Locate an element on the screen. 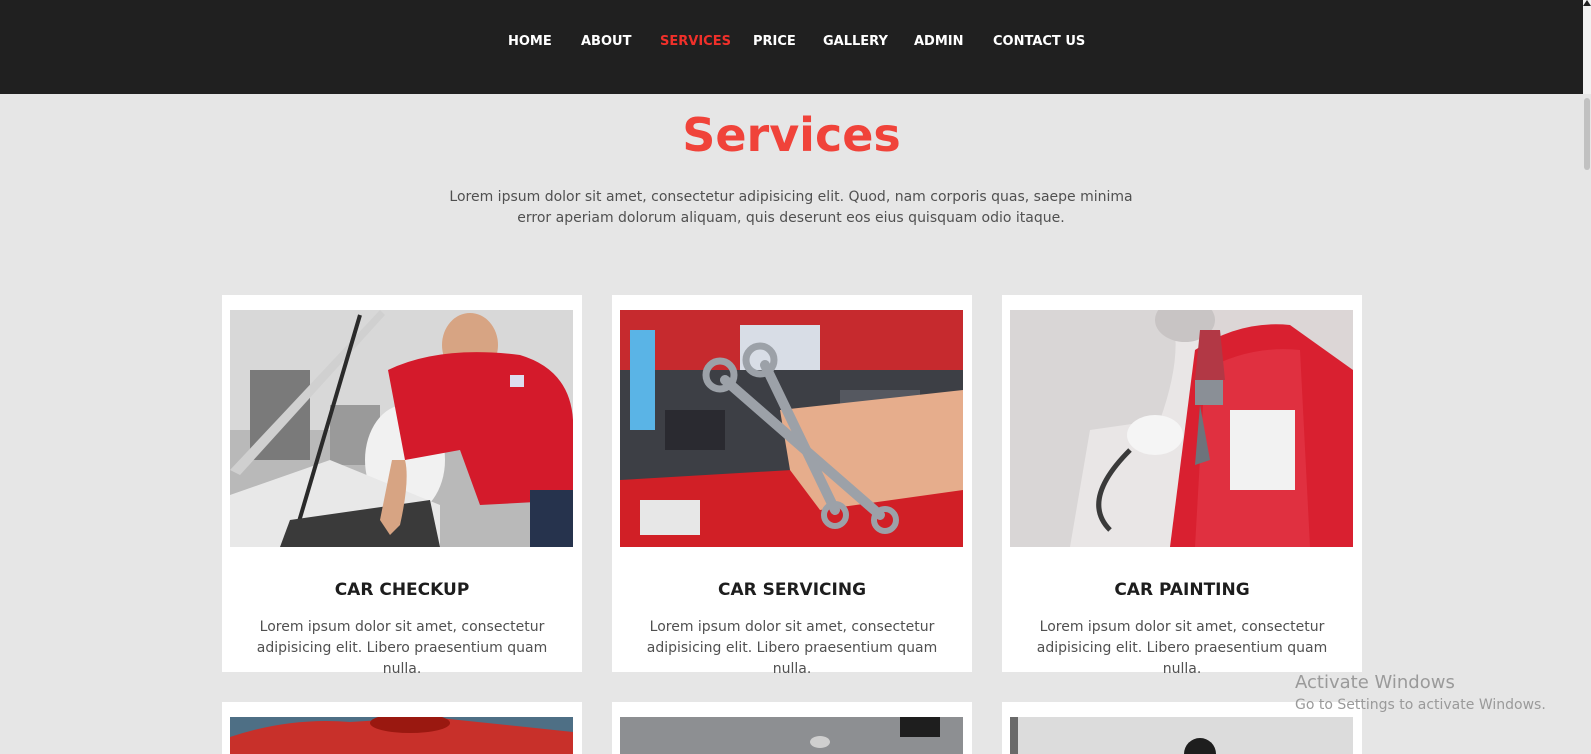  nav-price-link: PRICE is located at coordinates (774, 41).